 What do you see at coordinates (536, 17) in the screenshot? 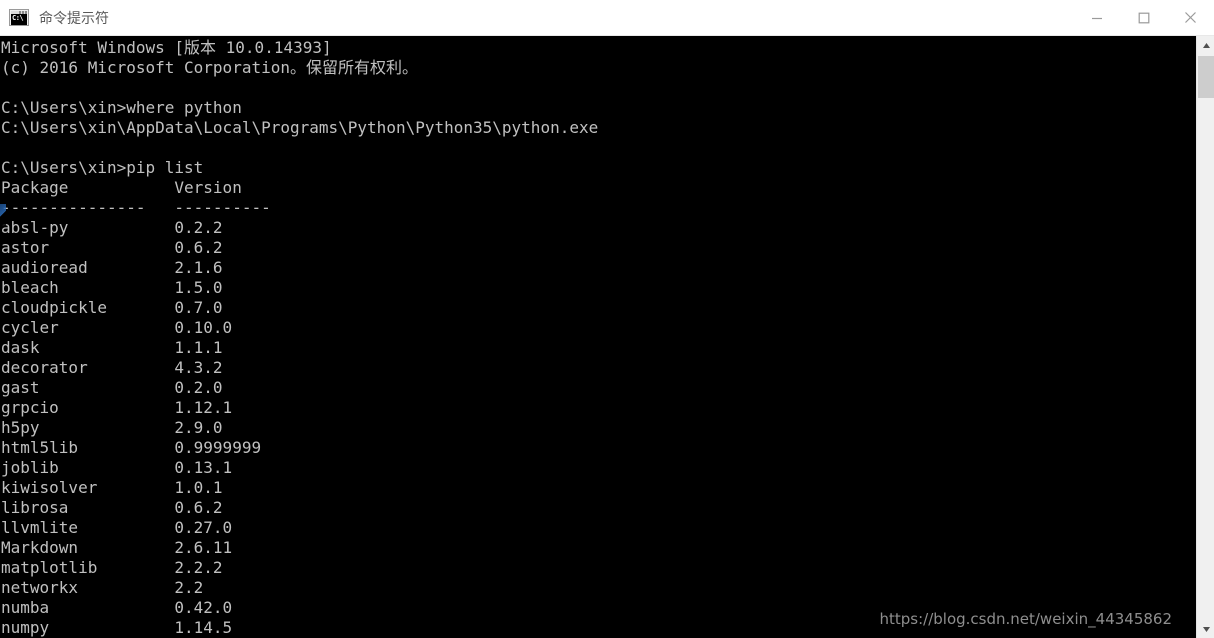
I see `title-bar-left: C:\ 命令提示符` at bounding box center [536, 17].